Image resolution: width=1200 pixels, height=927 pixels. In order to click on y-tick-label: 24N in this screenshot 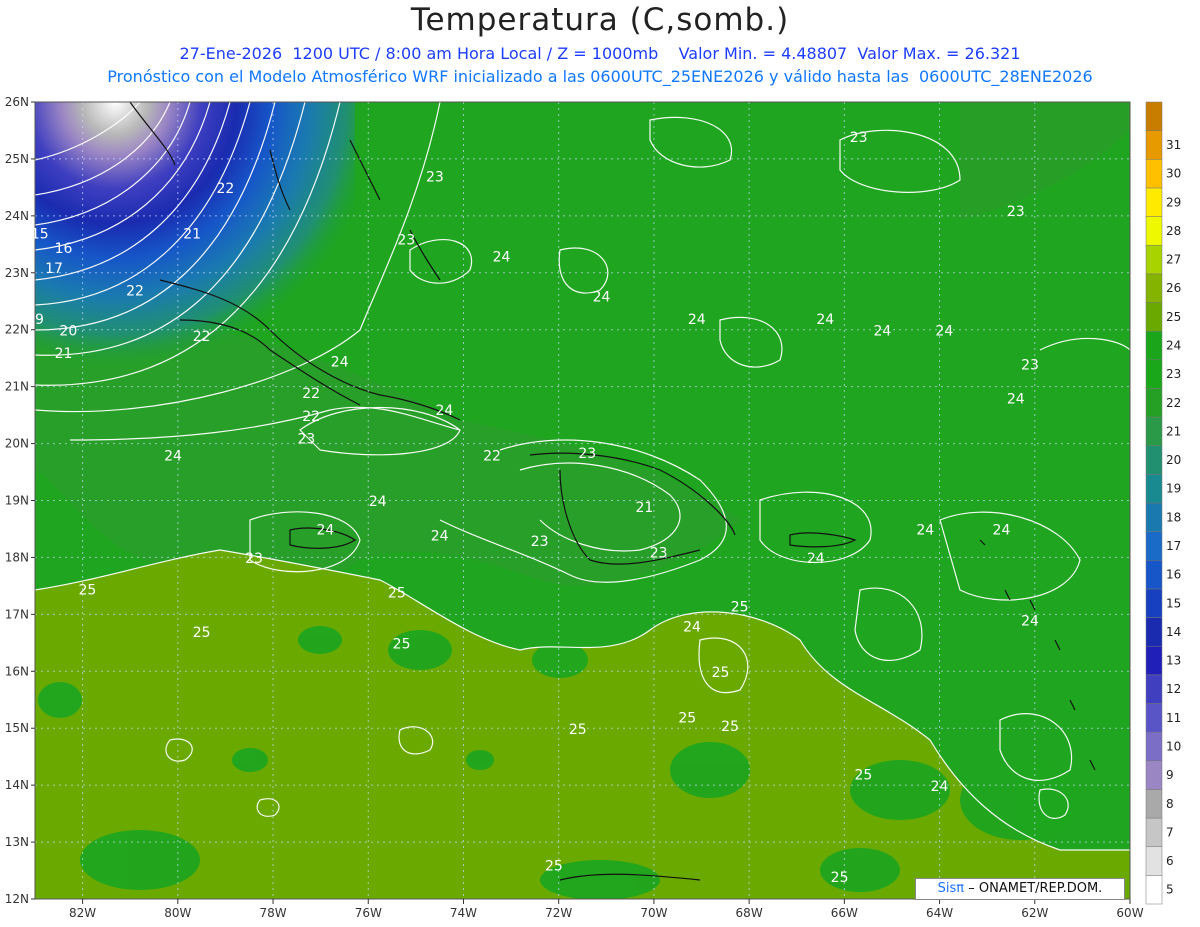, I will do `click(17, 216)`.